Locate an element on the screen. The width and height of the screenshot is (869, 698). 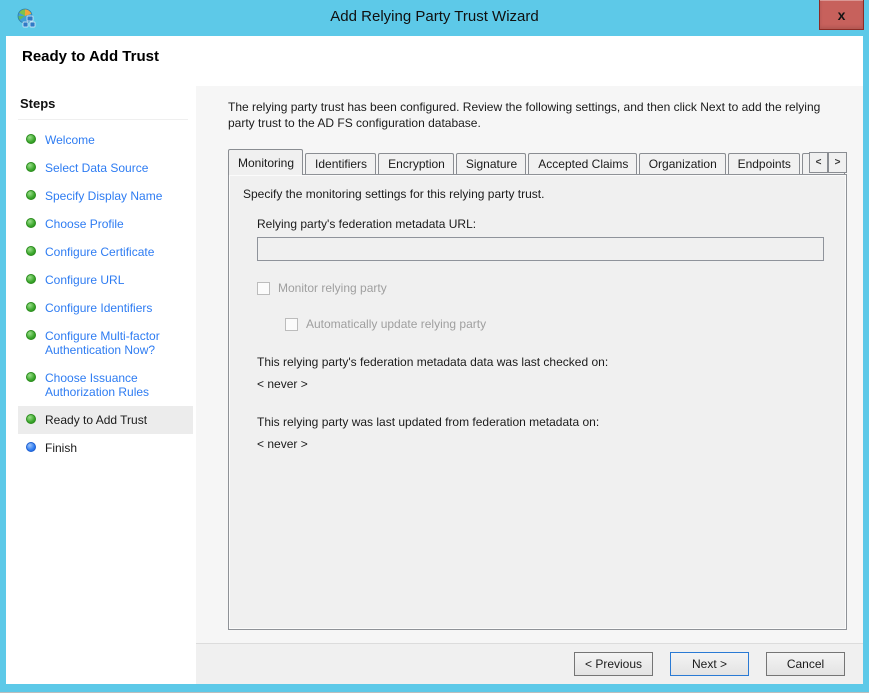
last-checked-value: < never > is located at coordinates (282, 384).